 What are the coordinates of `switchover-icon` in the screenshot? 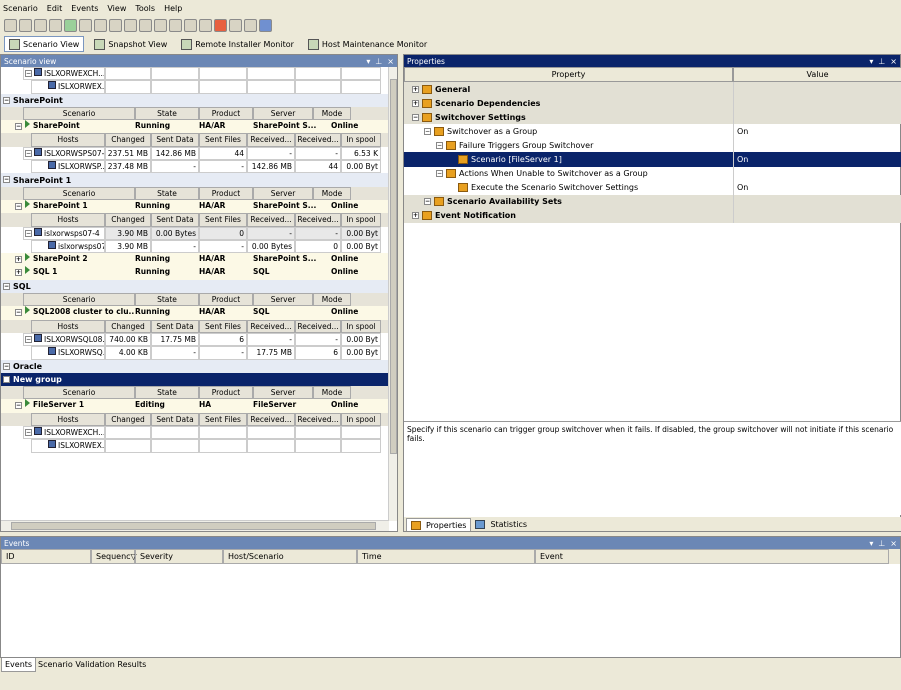 It's located at (115, 25).